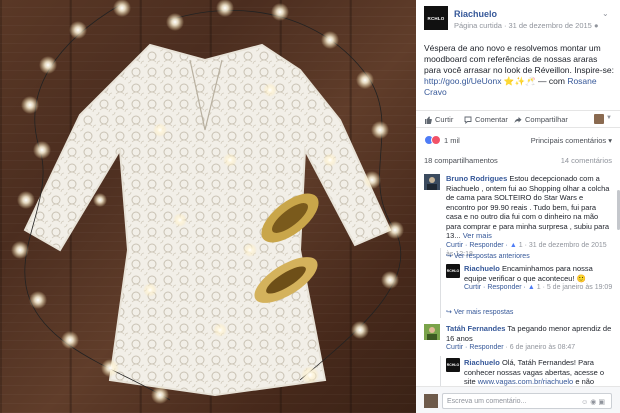 The height and width of the screenshot is (413, 620). What do you see at coordinates (491, 256) in the screenshot?
I see `previous-replies-label: Ver respostas anteriores` at bounding box center [491, 256].